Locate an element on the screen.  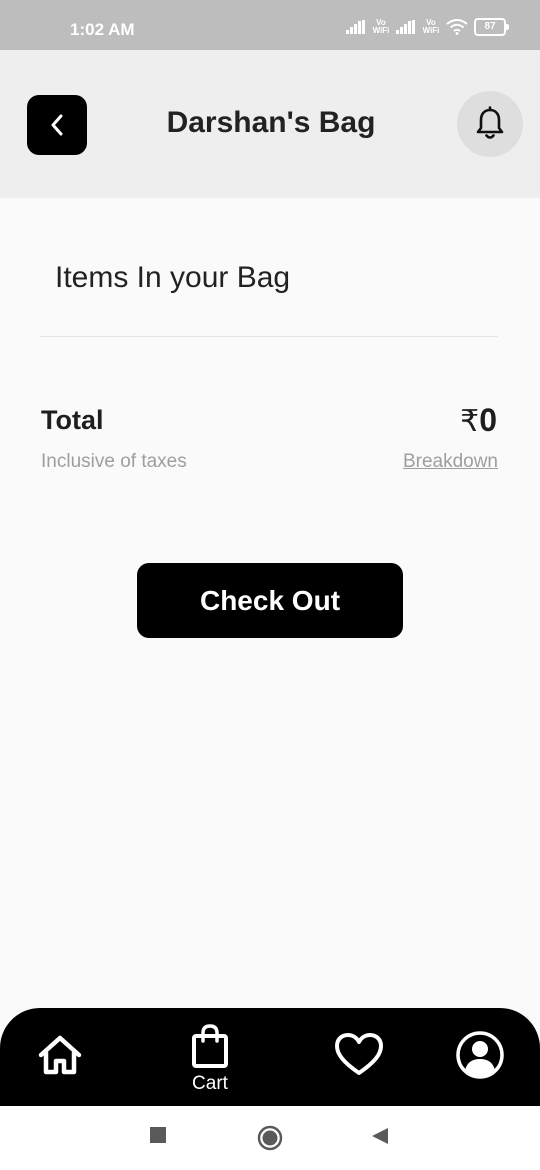
nav-cart: Cart is located at coordinates (210, 1059).